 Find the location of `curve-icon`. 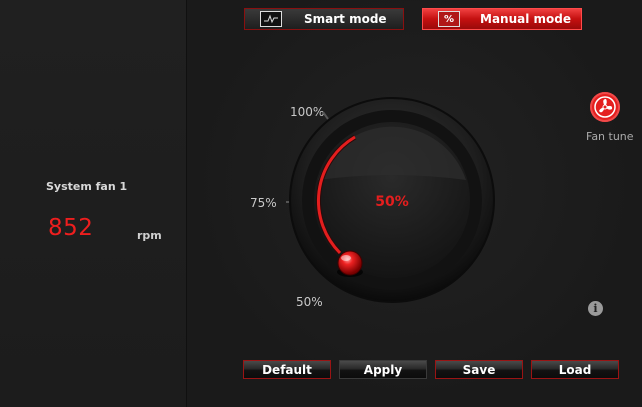

curve-icon is located at coordinates (271, 19).